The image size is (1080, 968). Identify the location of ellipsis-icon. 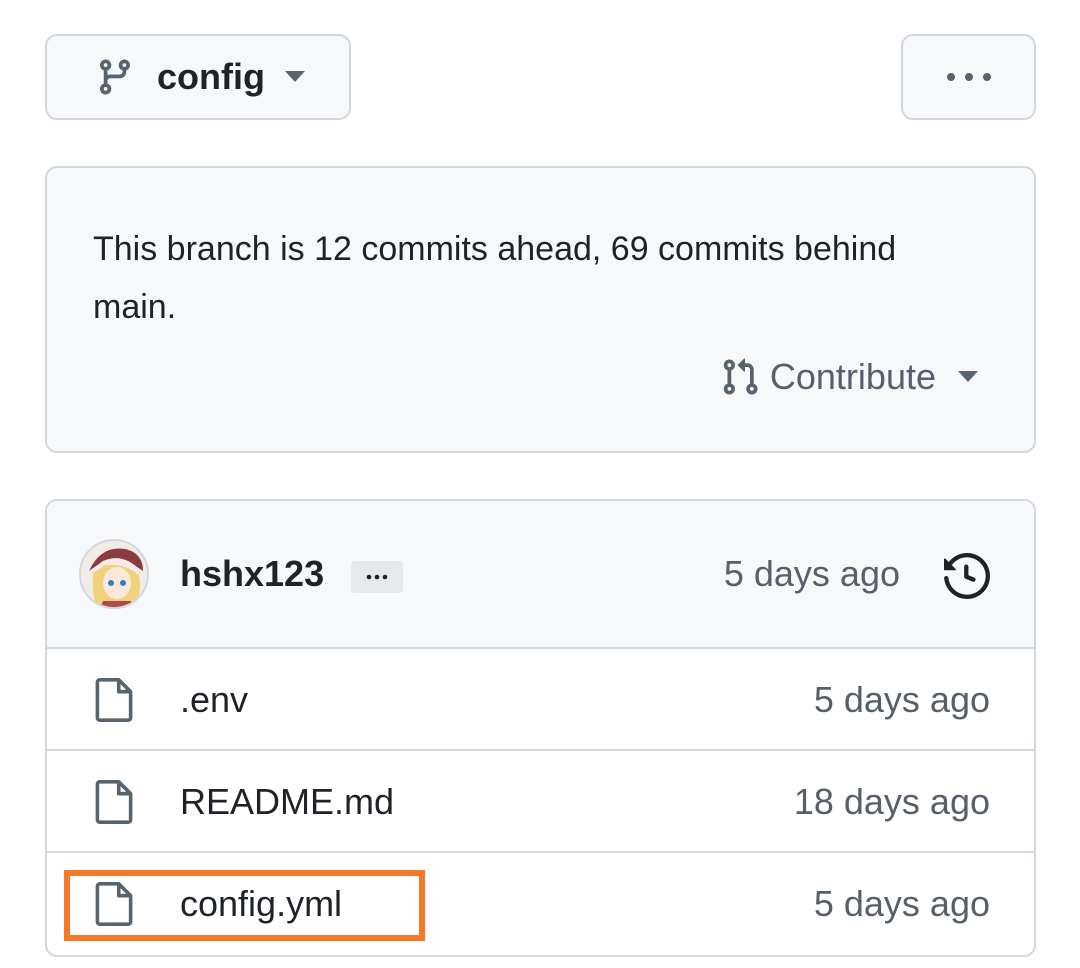
(377, 577).